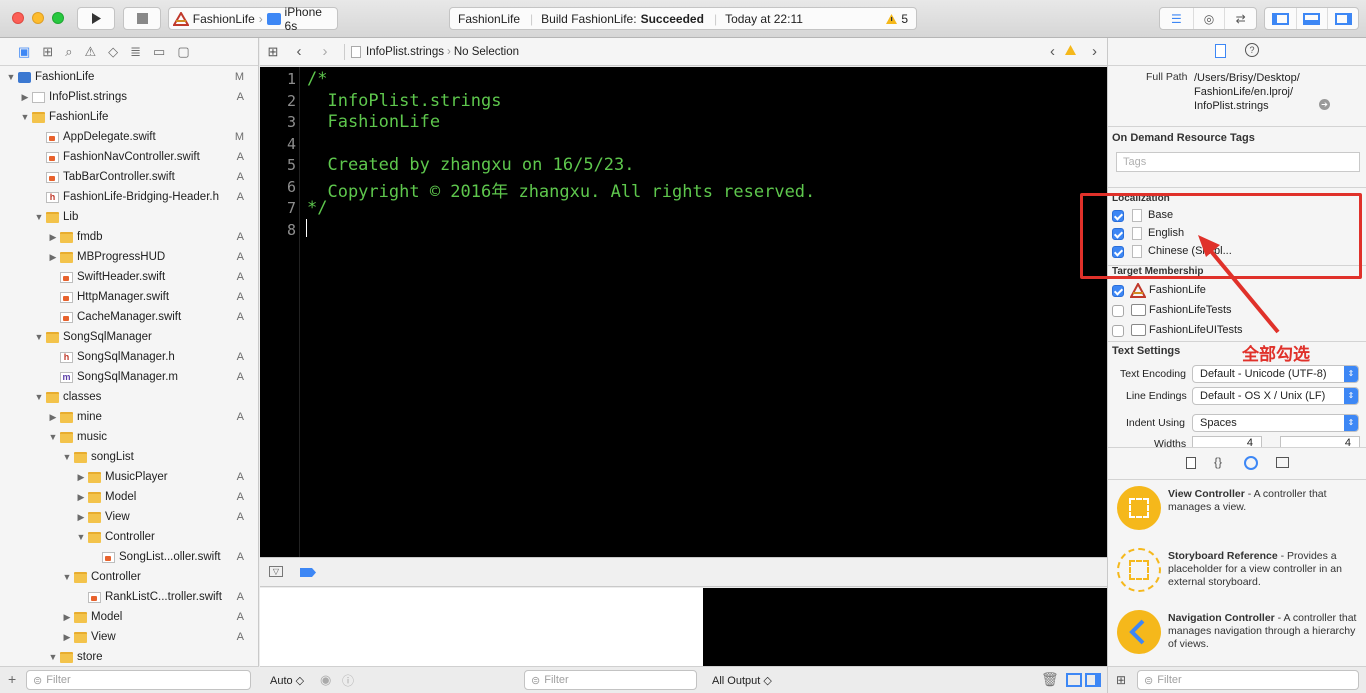 Image resolution: width=1366 pixels, height=693 pixels. I want to click on navigator-row: CacheManager.swift A, so click(129, 317).